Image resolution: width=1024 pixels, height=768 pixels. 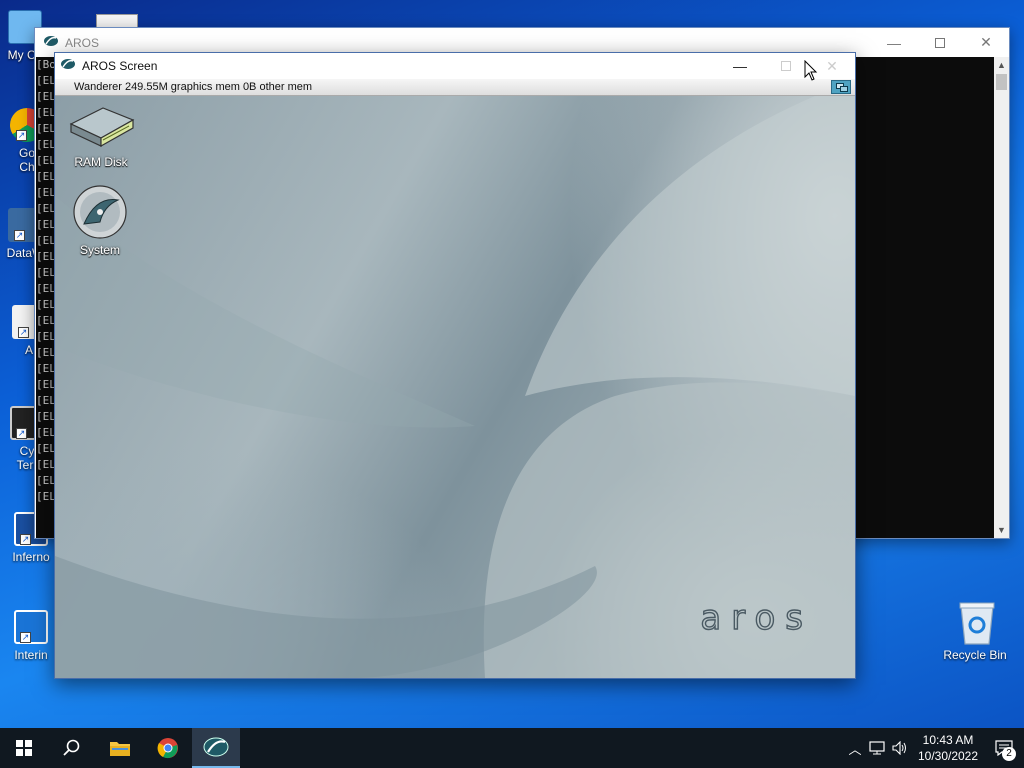 What do you see at coordinates (844, 89) in the screenshot?
I see `depth-front-icon` at bounding box center [844, 89].